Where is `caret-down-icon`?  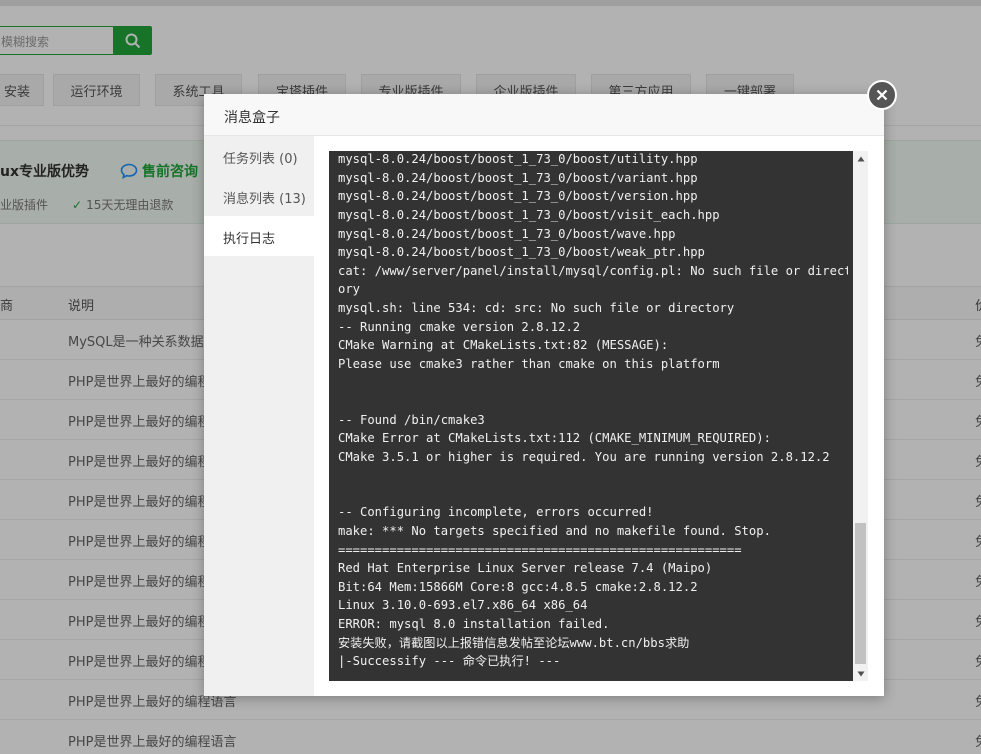 caret-down-icon is located at coordinates (860, 673).